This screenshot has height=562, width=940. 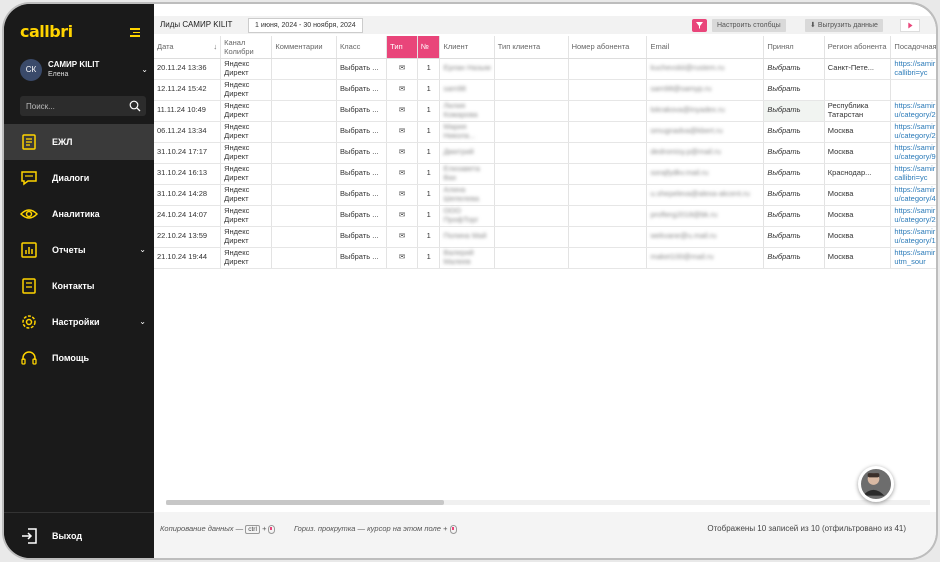 I want to click on cell-region: Москва, so click(x=858, y=216).